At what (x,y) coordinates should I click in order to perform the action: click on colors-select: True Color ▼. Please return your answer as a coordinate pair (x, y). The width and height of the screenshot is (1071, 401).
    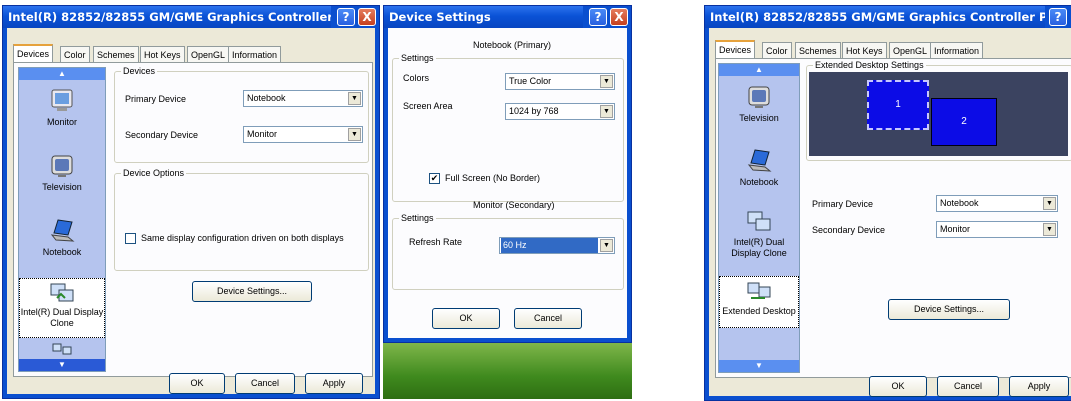
    Looking at the image, I should click on (560, 81).